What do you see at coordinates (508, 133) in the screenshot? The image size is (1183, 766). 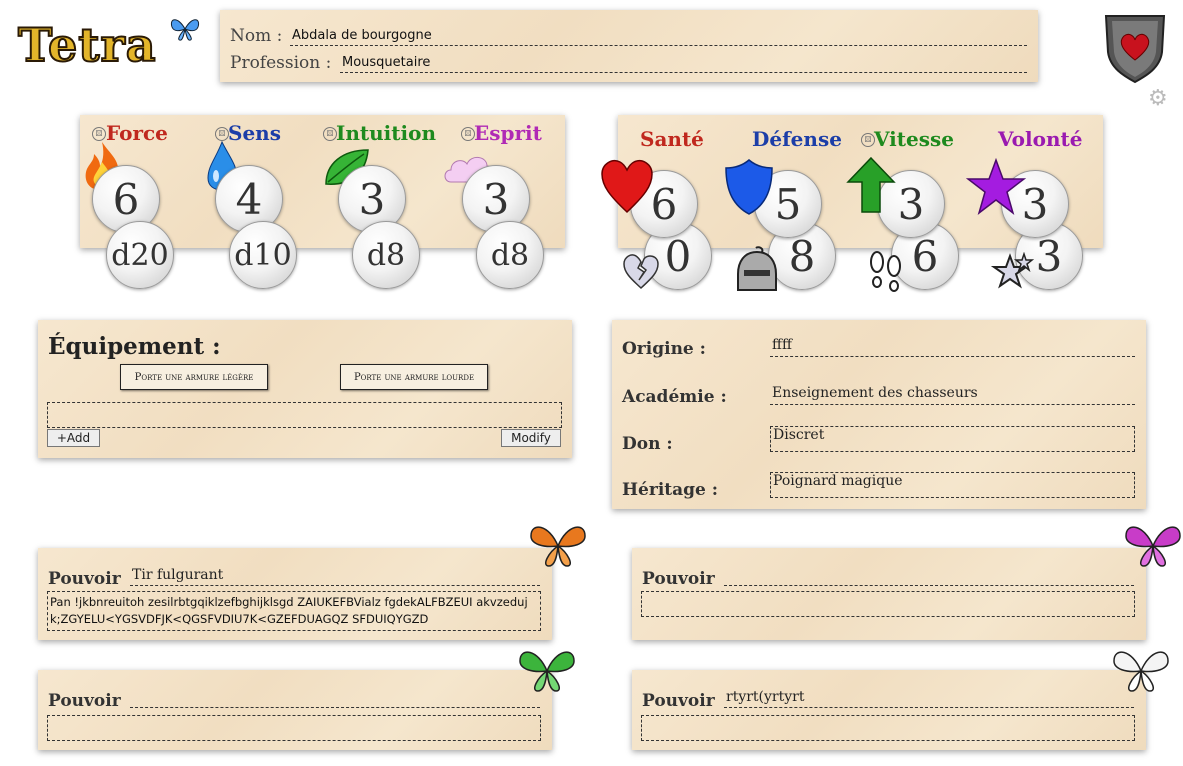 I see `attribute-name: Esprit` at bounding box center [508, 133].